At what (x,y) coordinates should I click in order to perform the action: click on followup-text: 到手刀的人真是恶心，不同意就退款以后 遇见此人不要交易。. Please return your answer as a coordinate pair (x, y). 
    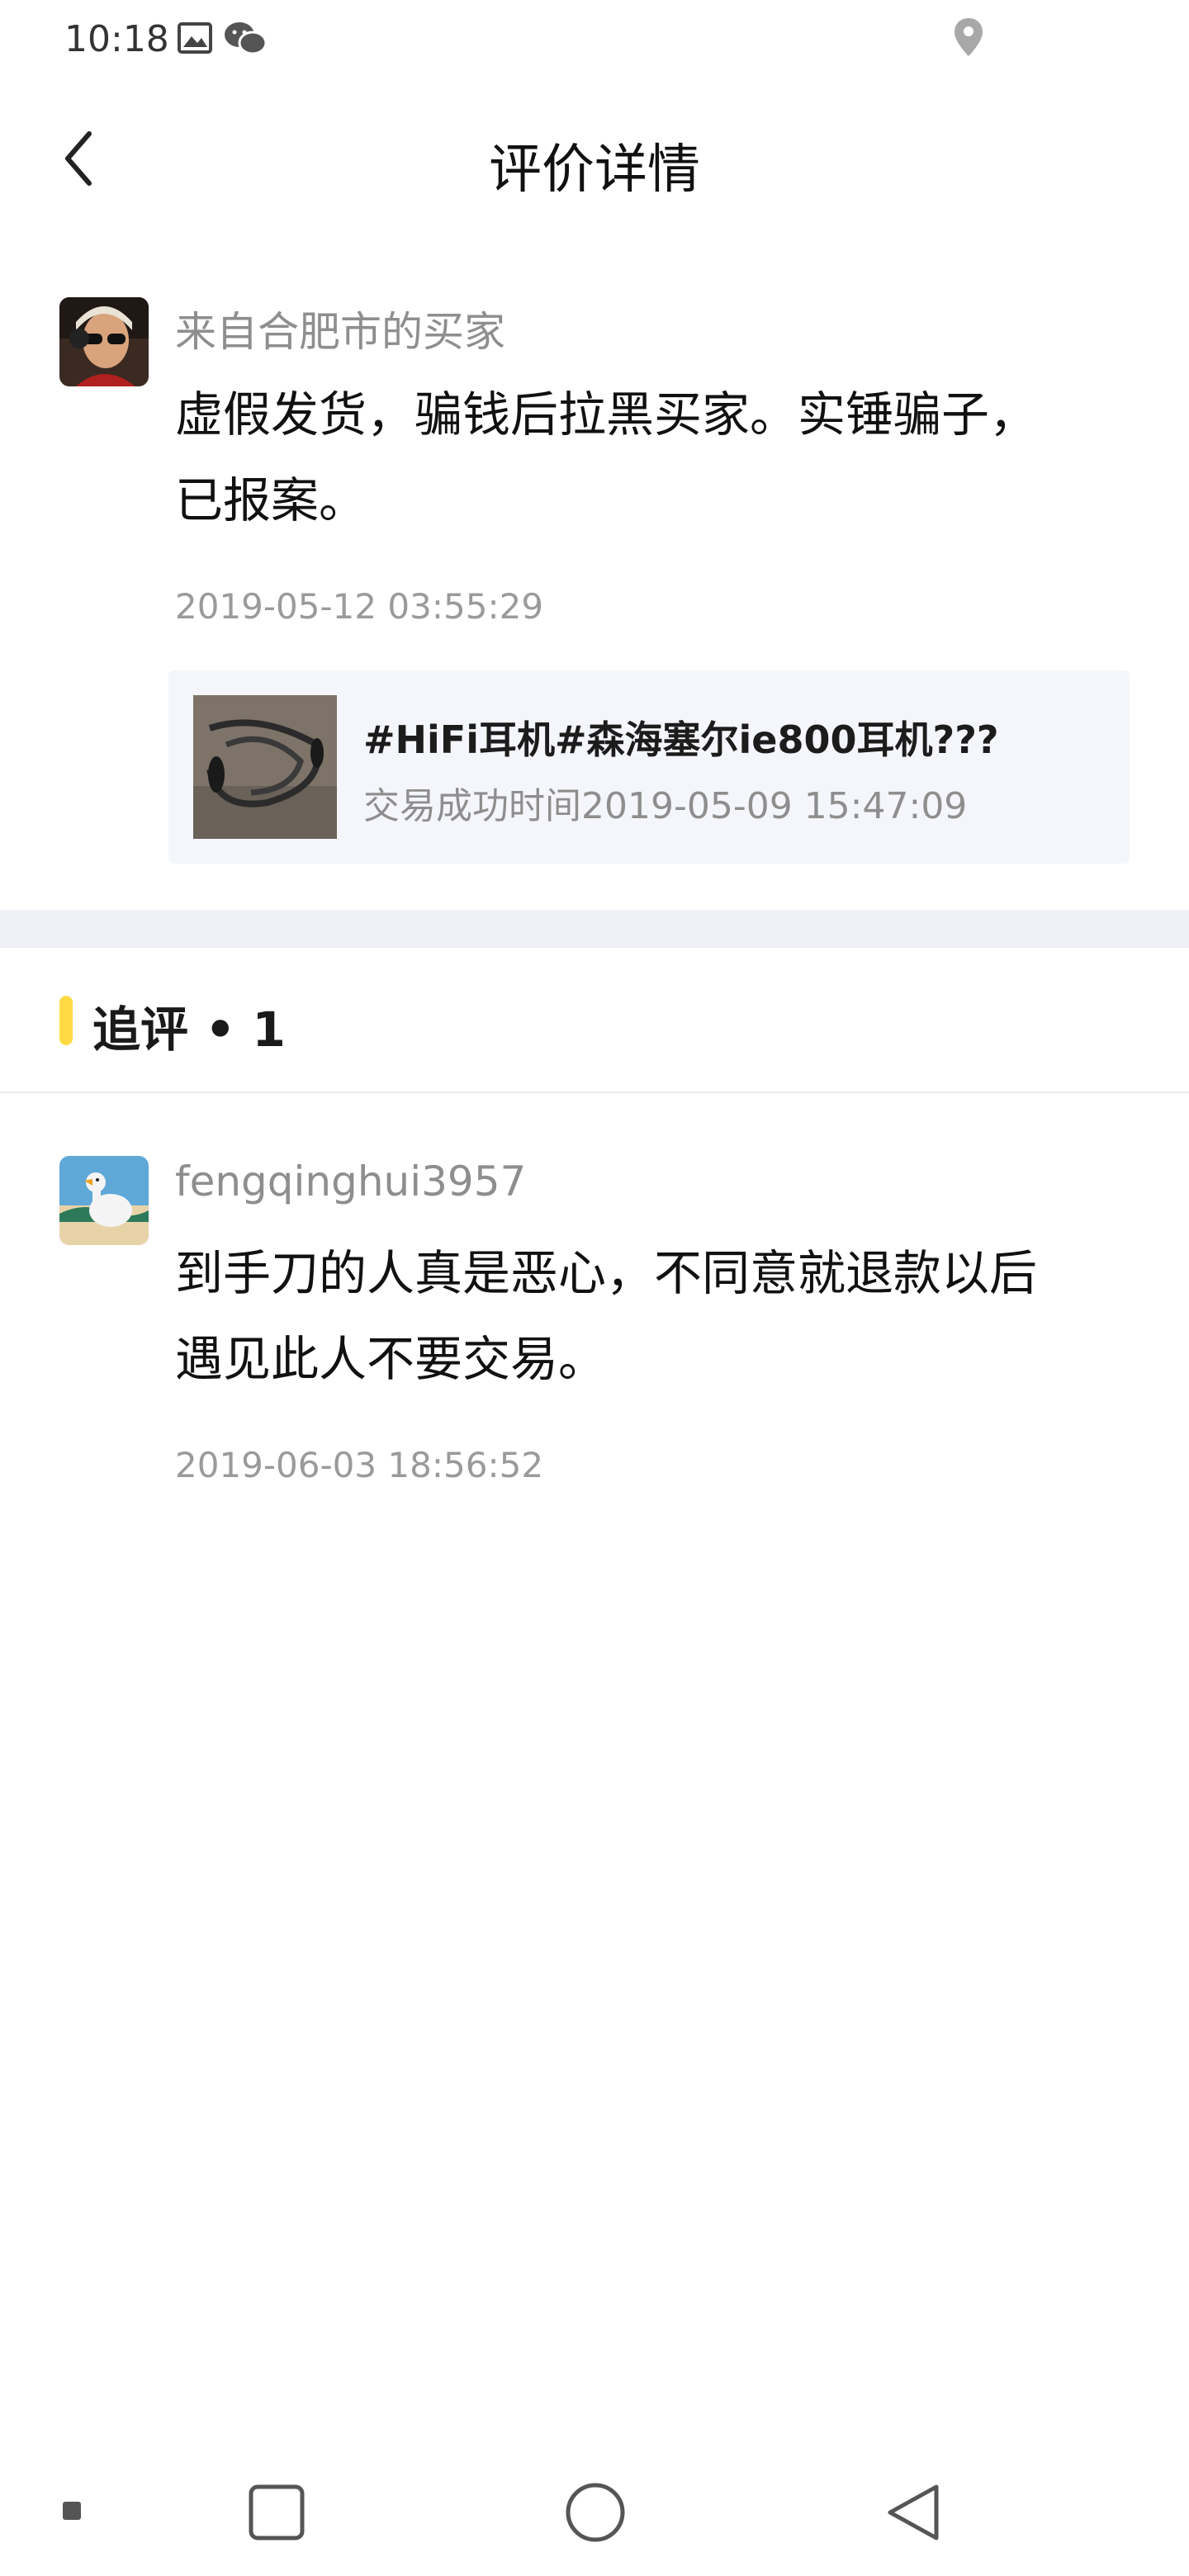
    Looking at the image, I should click on (645, 1316).